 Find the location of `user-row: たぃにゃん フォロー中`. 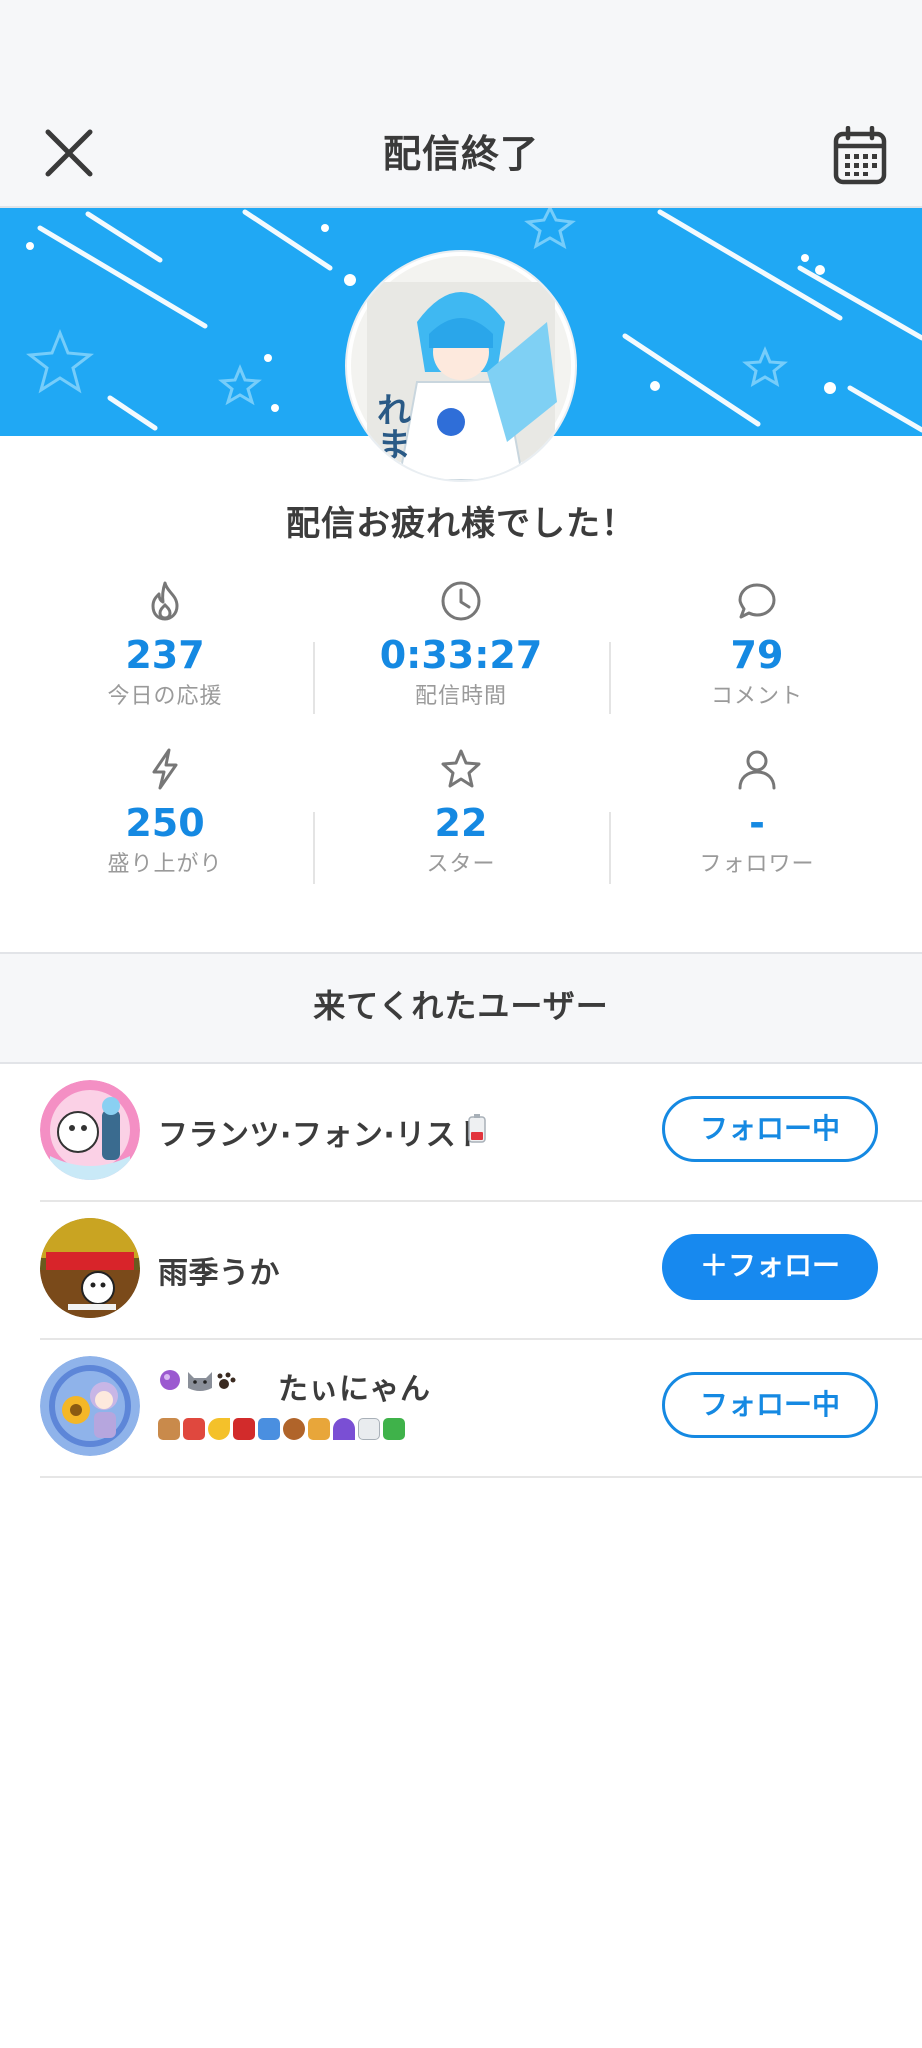

user-row: たぃにゃん フォロー中 is located at coordinates (481, 1409).